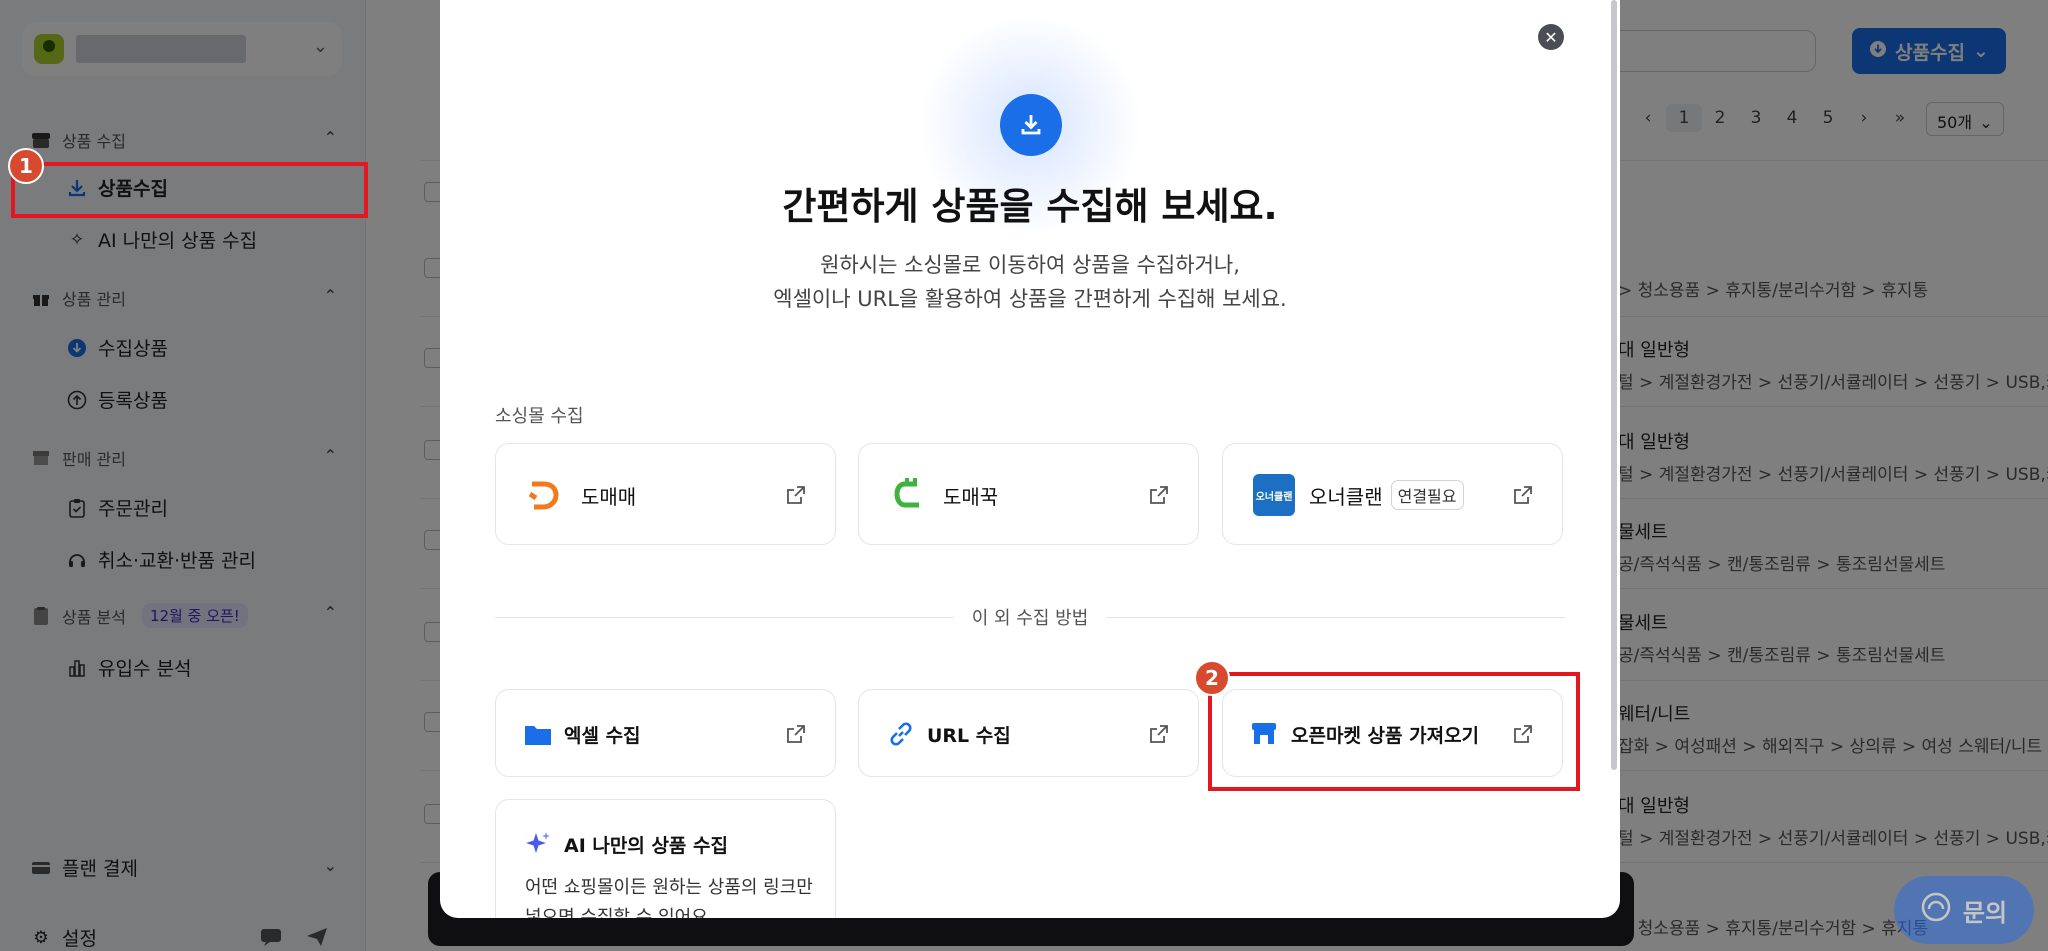 Image resolution: width=2048 pixels, height=951 pixels. Describe the element at coordinates (1028, 733) in the screenshot. I see `method-card-url: URL 수집` at that location.